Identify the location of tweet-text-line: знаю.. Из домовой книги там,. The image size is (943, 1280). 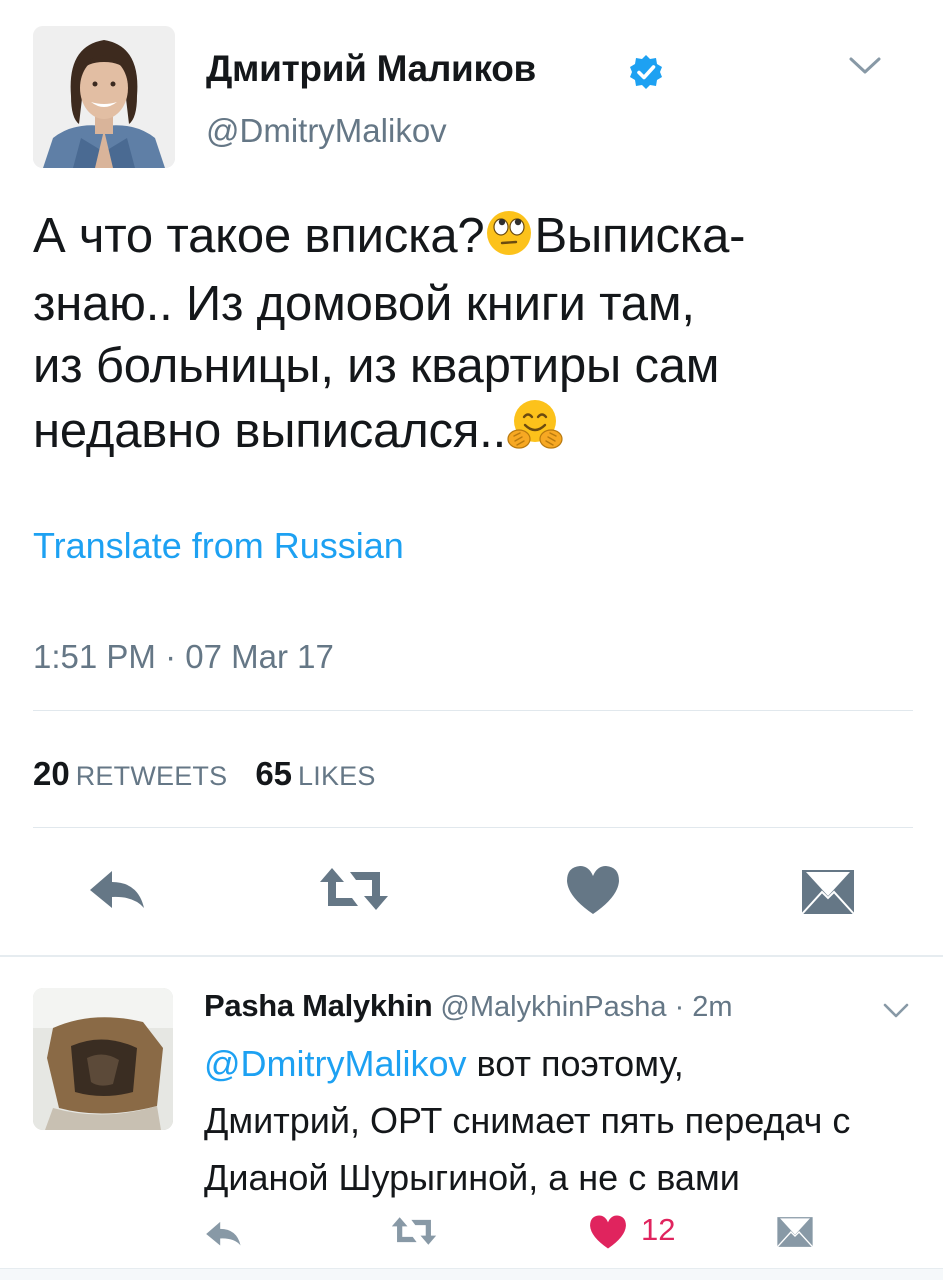
(364, 304).